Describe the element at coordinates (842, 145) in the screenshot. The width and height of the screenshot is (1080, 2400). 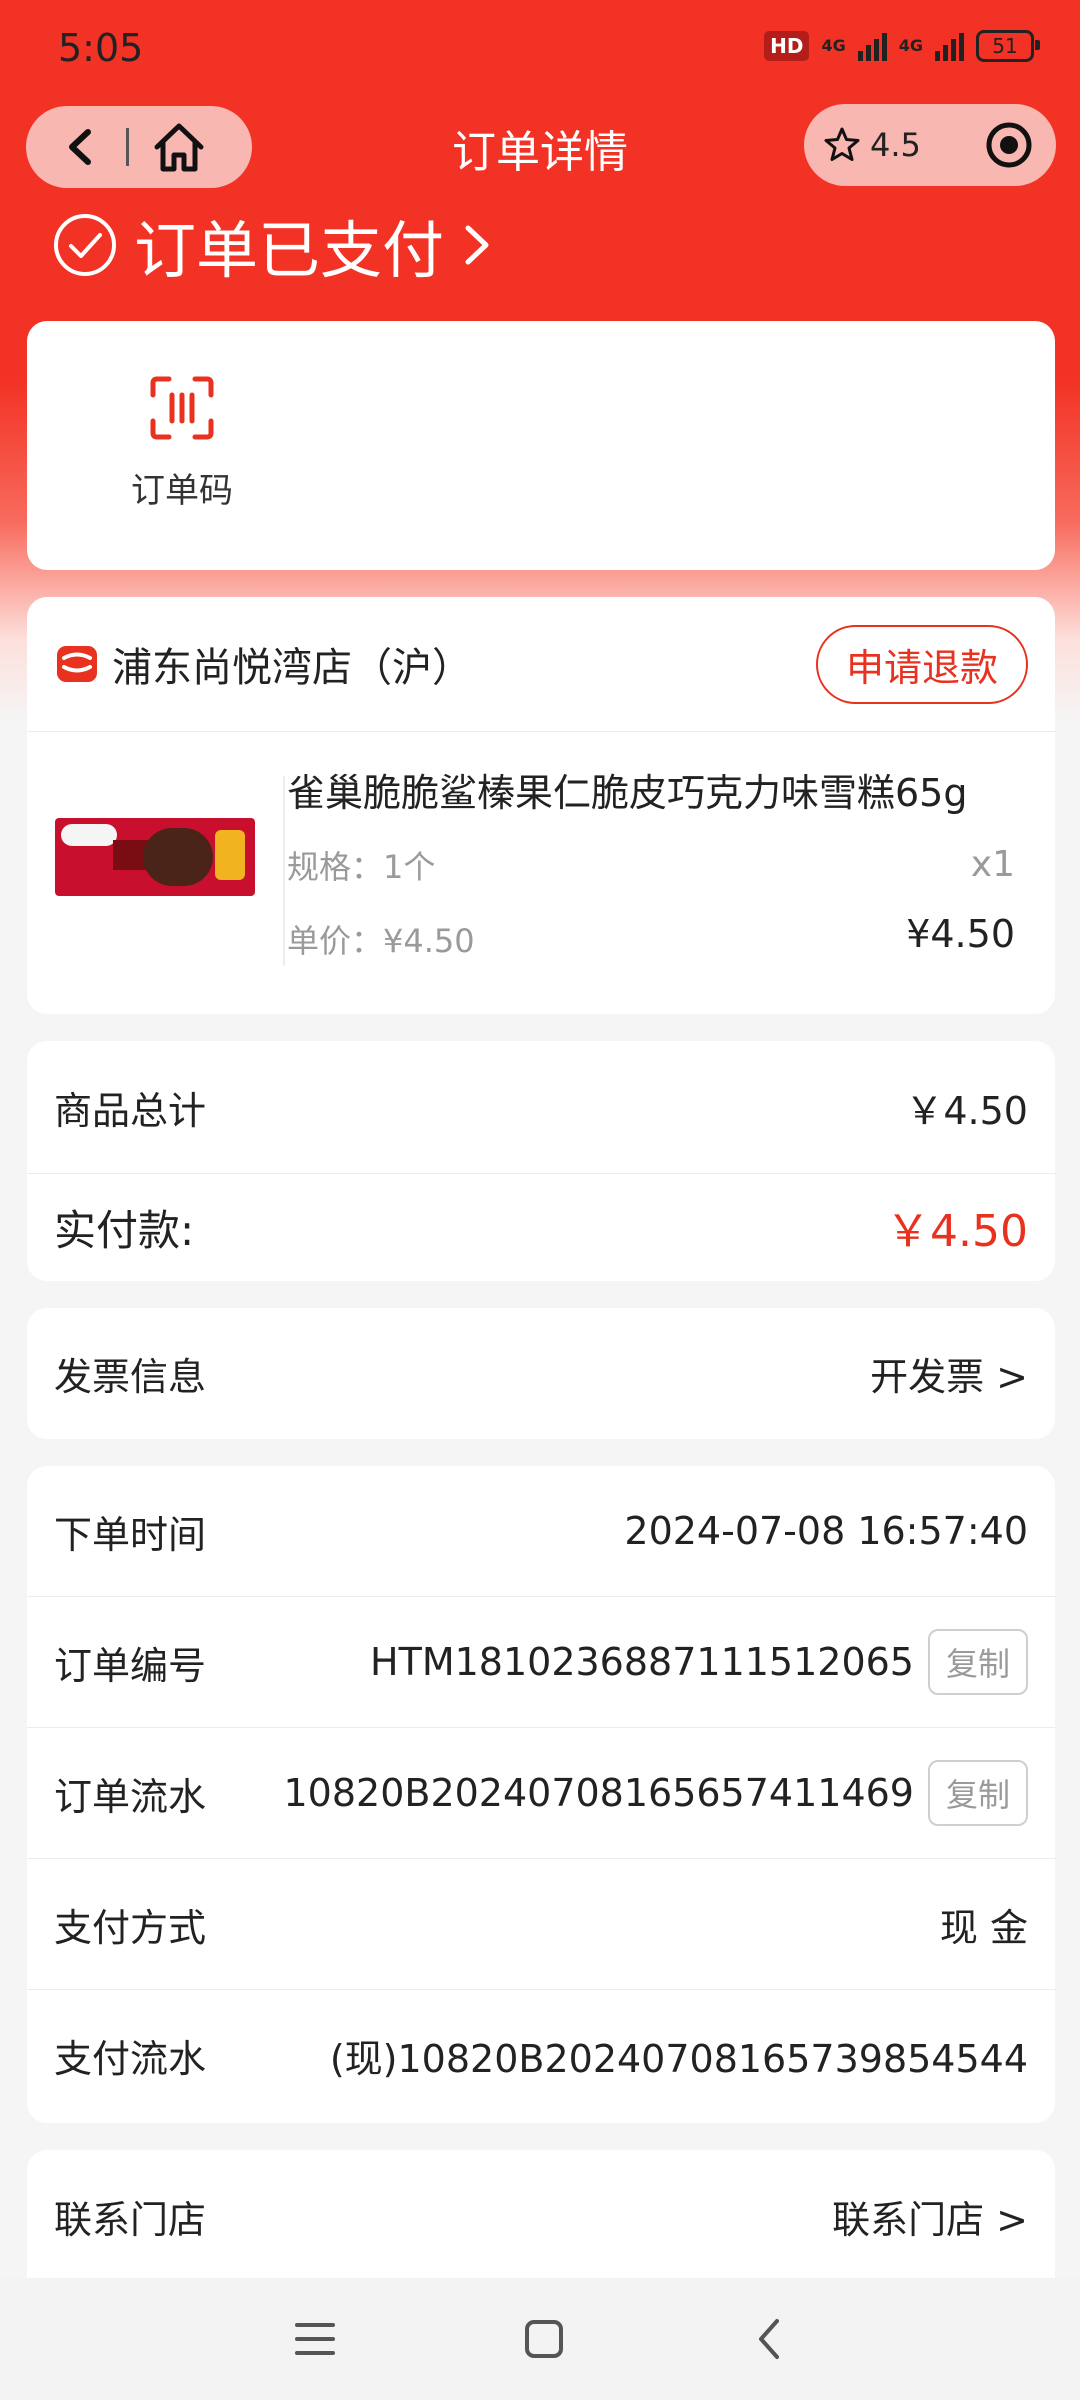
I see `star-icon` at that location.